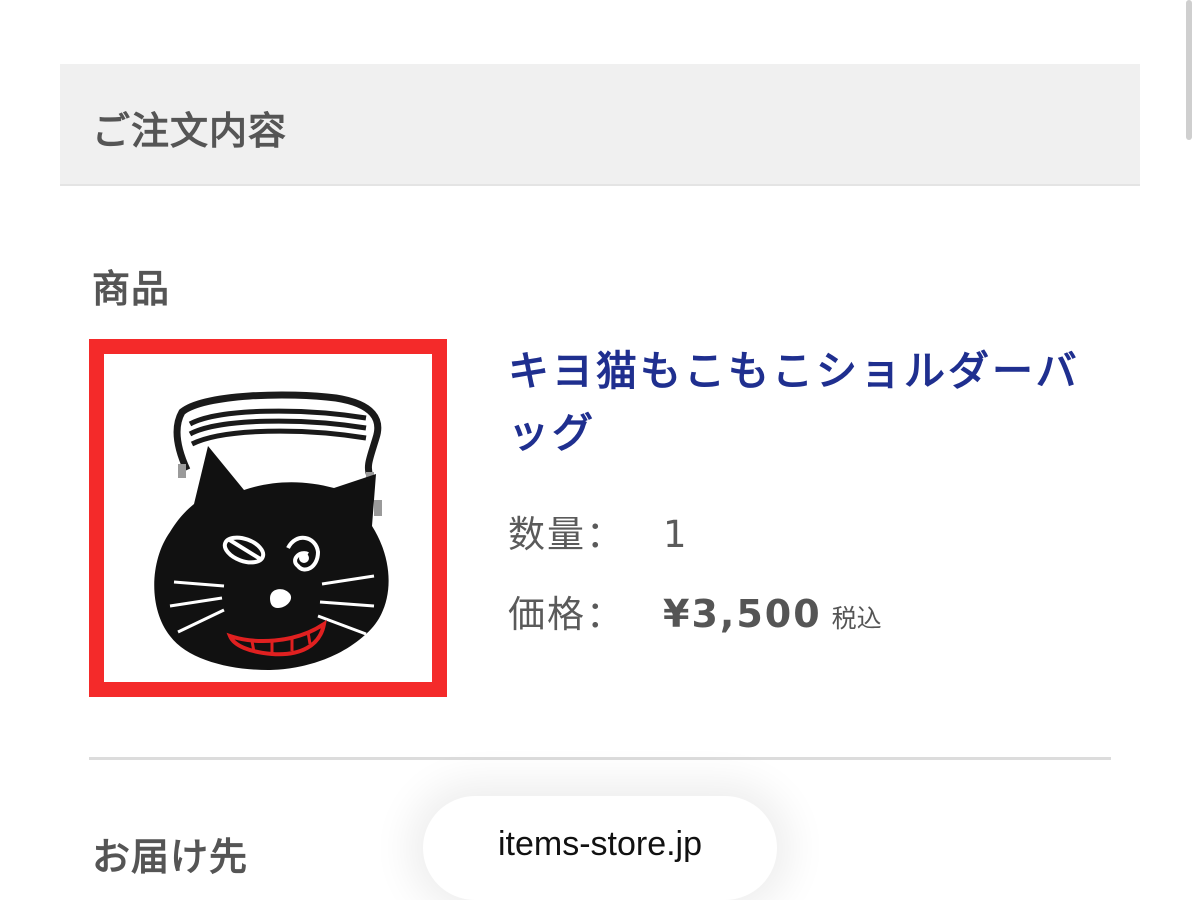 Image resolution: width=1200 pixels, height=900 pixels. What do you see at coordinates (1189, 70) in the screenshot?
I see `scrollbar` at bounding box center [1189, 70].